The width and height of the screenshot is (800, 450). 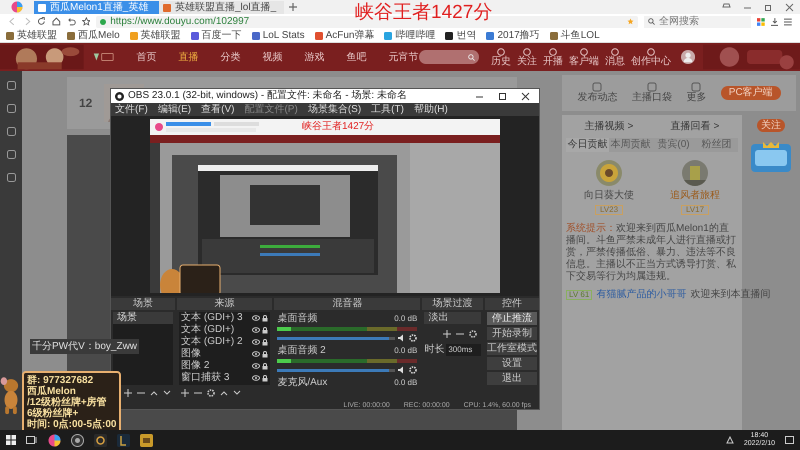 I want to click on header-action: 历史, so click(x=501, y=57).